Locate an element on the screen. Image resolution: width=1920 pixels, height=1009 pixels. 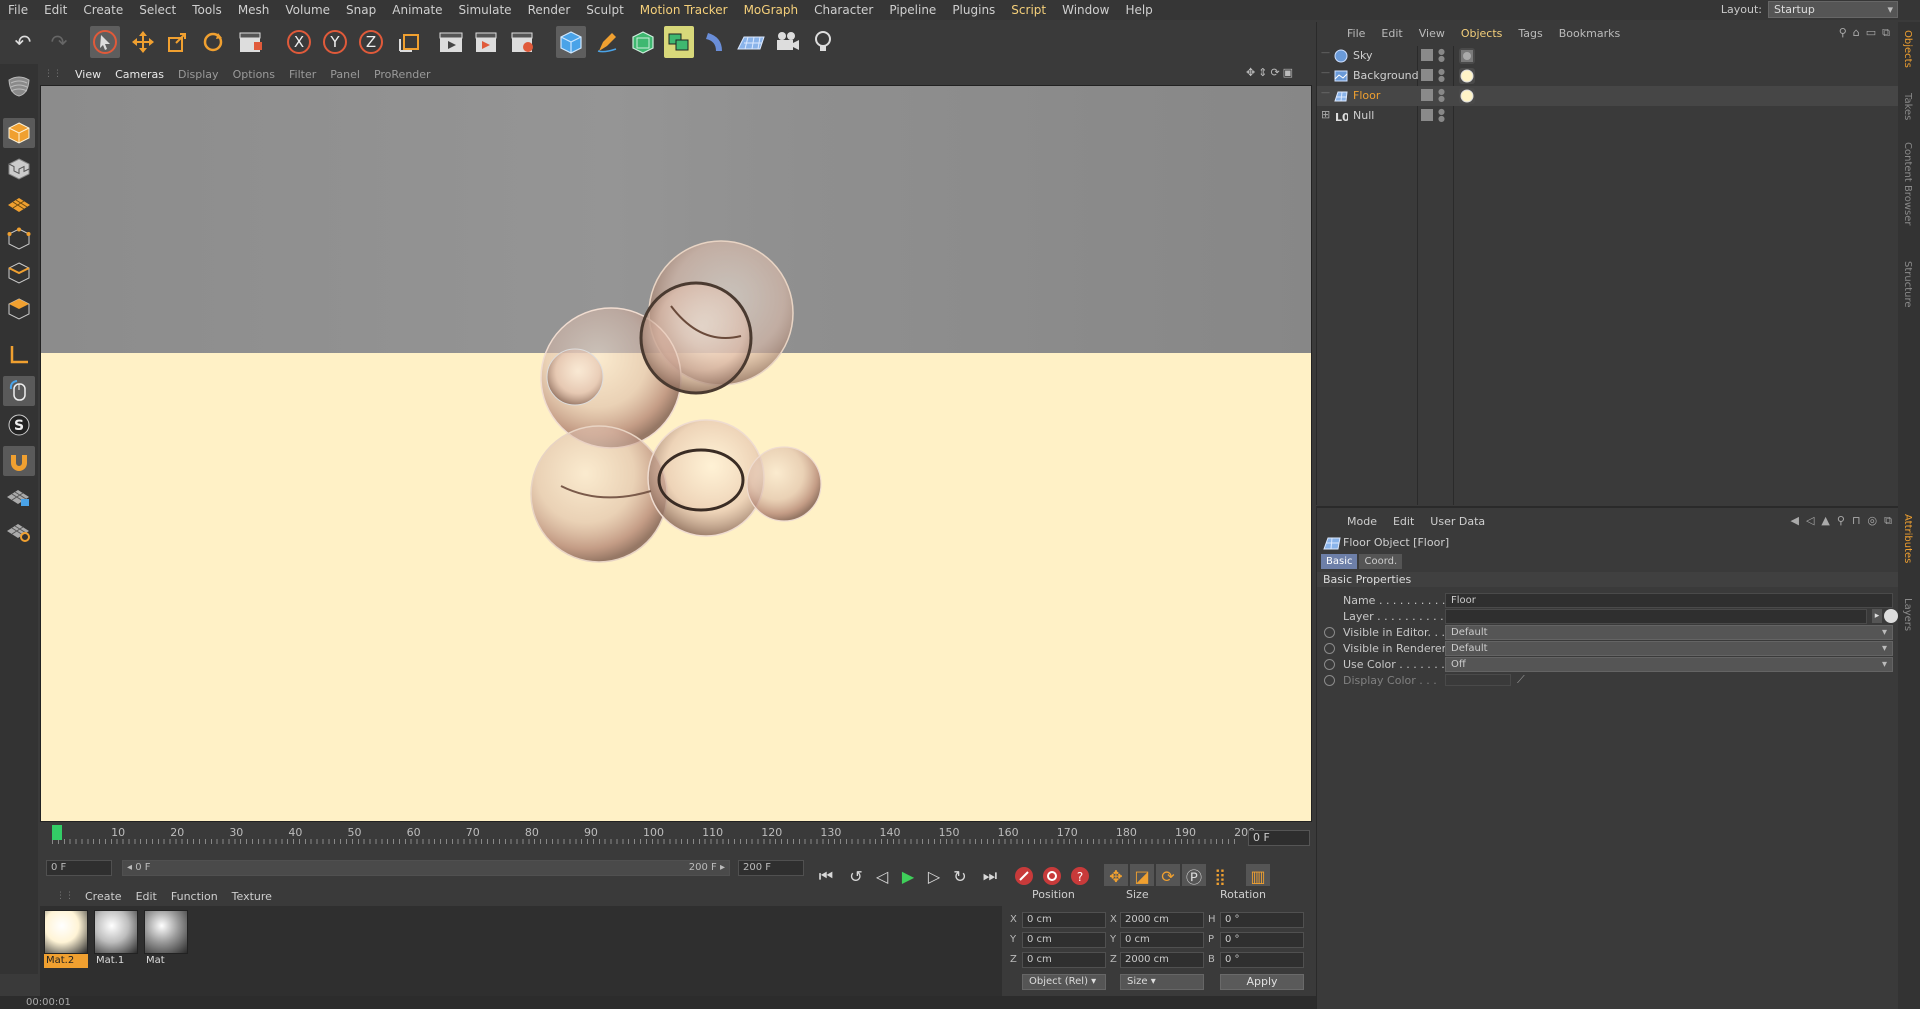
settings-icon: ◎ is located at coordinates (1873, 521).